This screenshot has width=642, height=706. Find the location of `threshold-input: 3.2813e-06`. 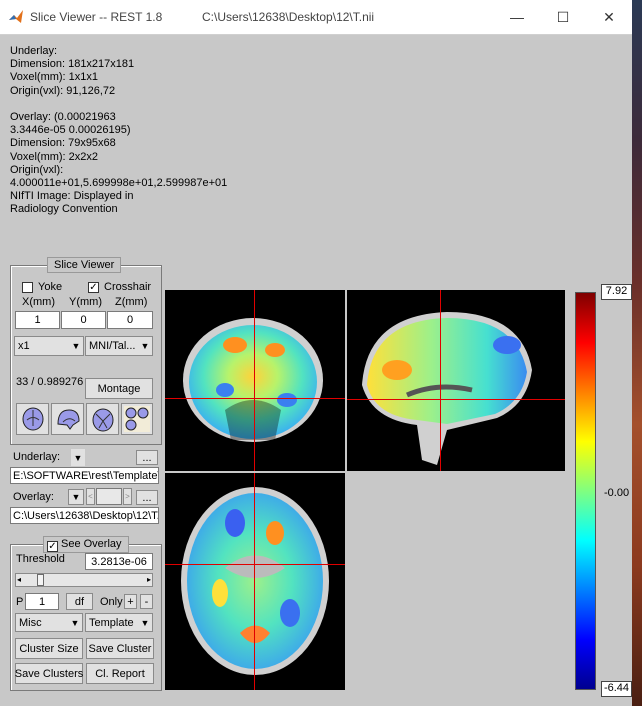

threshold-input: 3.2813e-06 is located at coordinates (119, 561).